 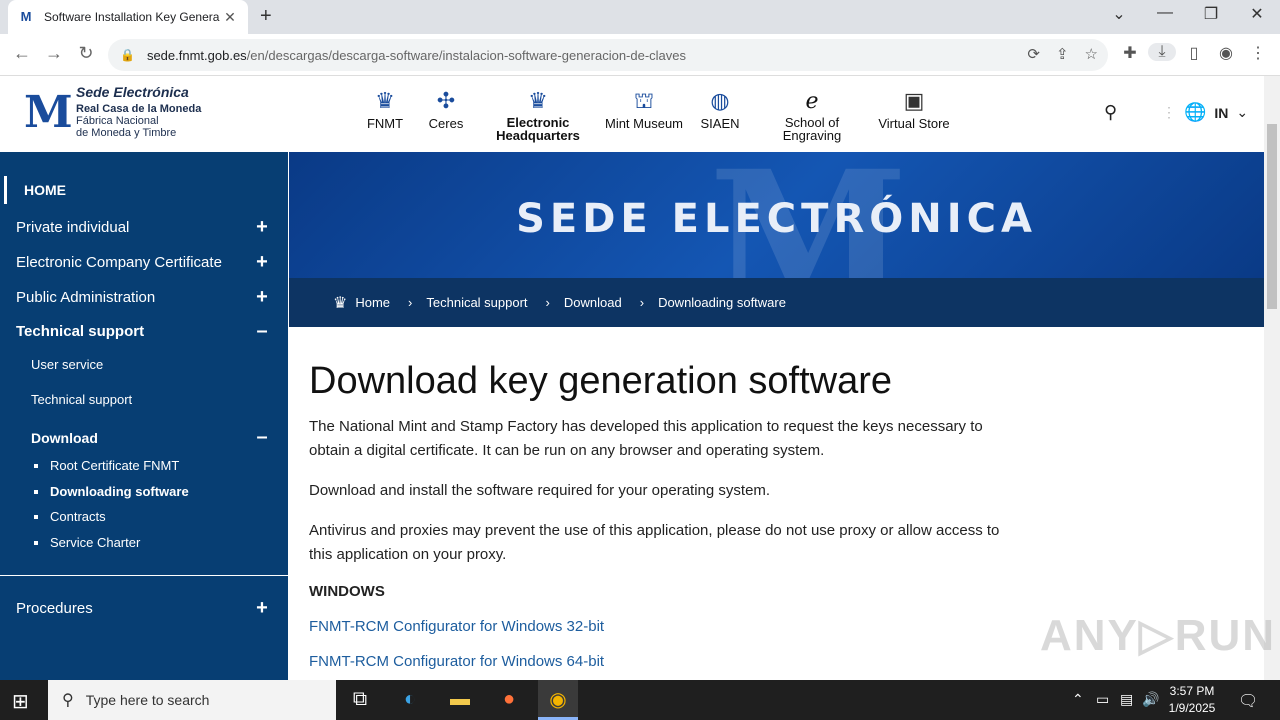 What do you see at coordinates (86, 542) in the screenshot?
I see `sidebar-subsub-service-charter: Service Charter` at bounding box center [86, 542].